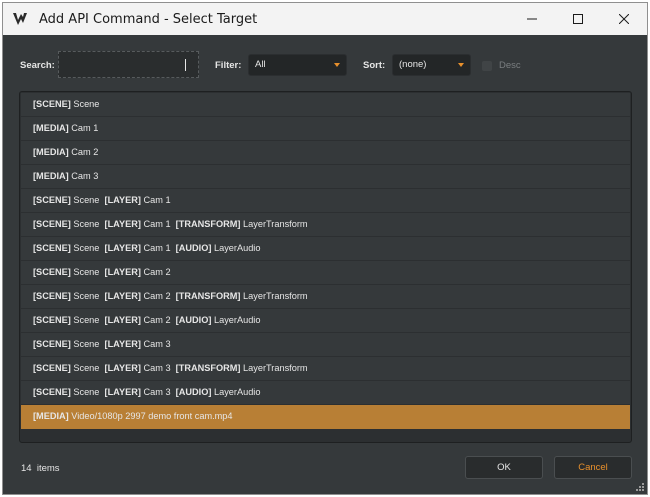 The height and width of the screenshot is (497, 650). I want to click on filter-dropdown: All, so click(297, 65).